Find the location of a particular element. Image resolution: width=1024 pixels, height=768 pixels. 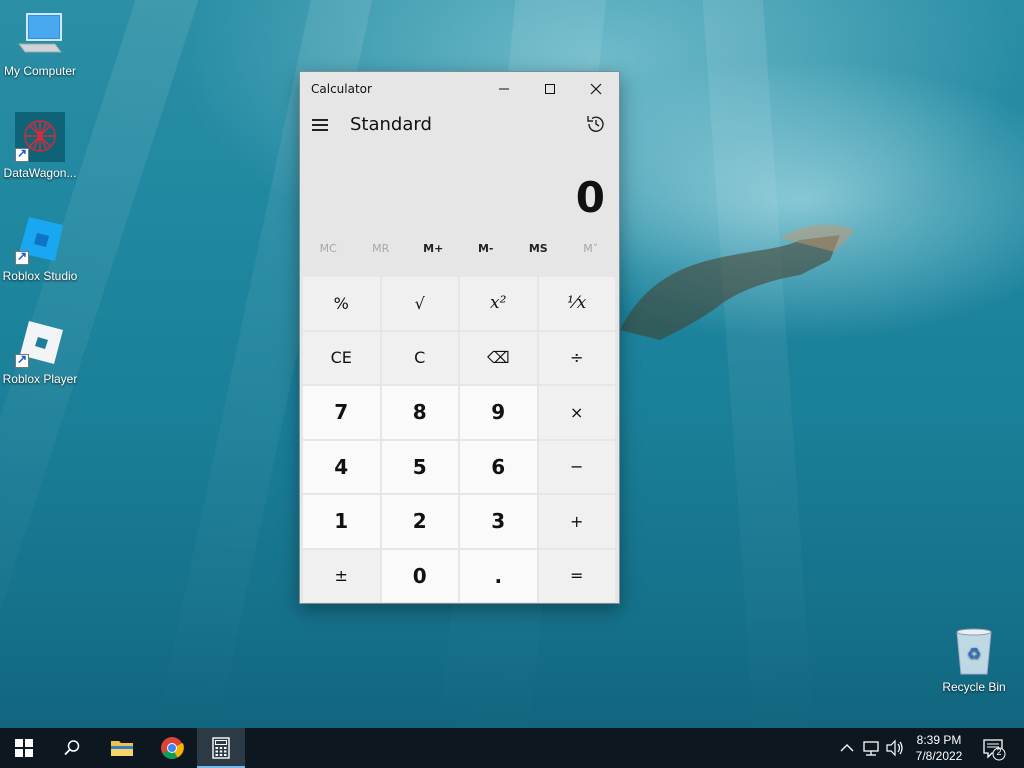

desktop-icon-label: My Computer is located at coordinates (40, 71).